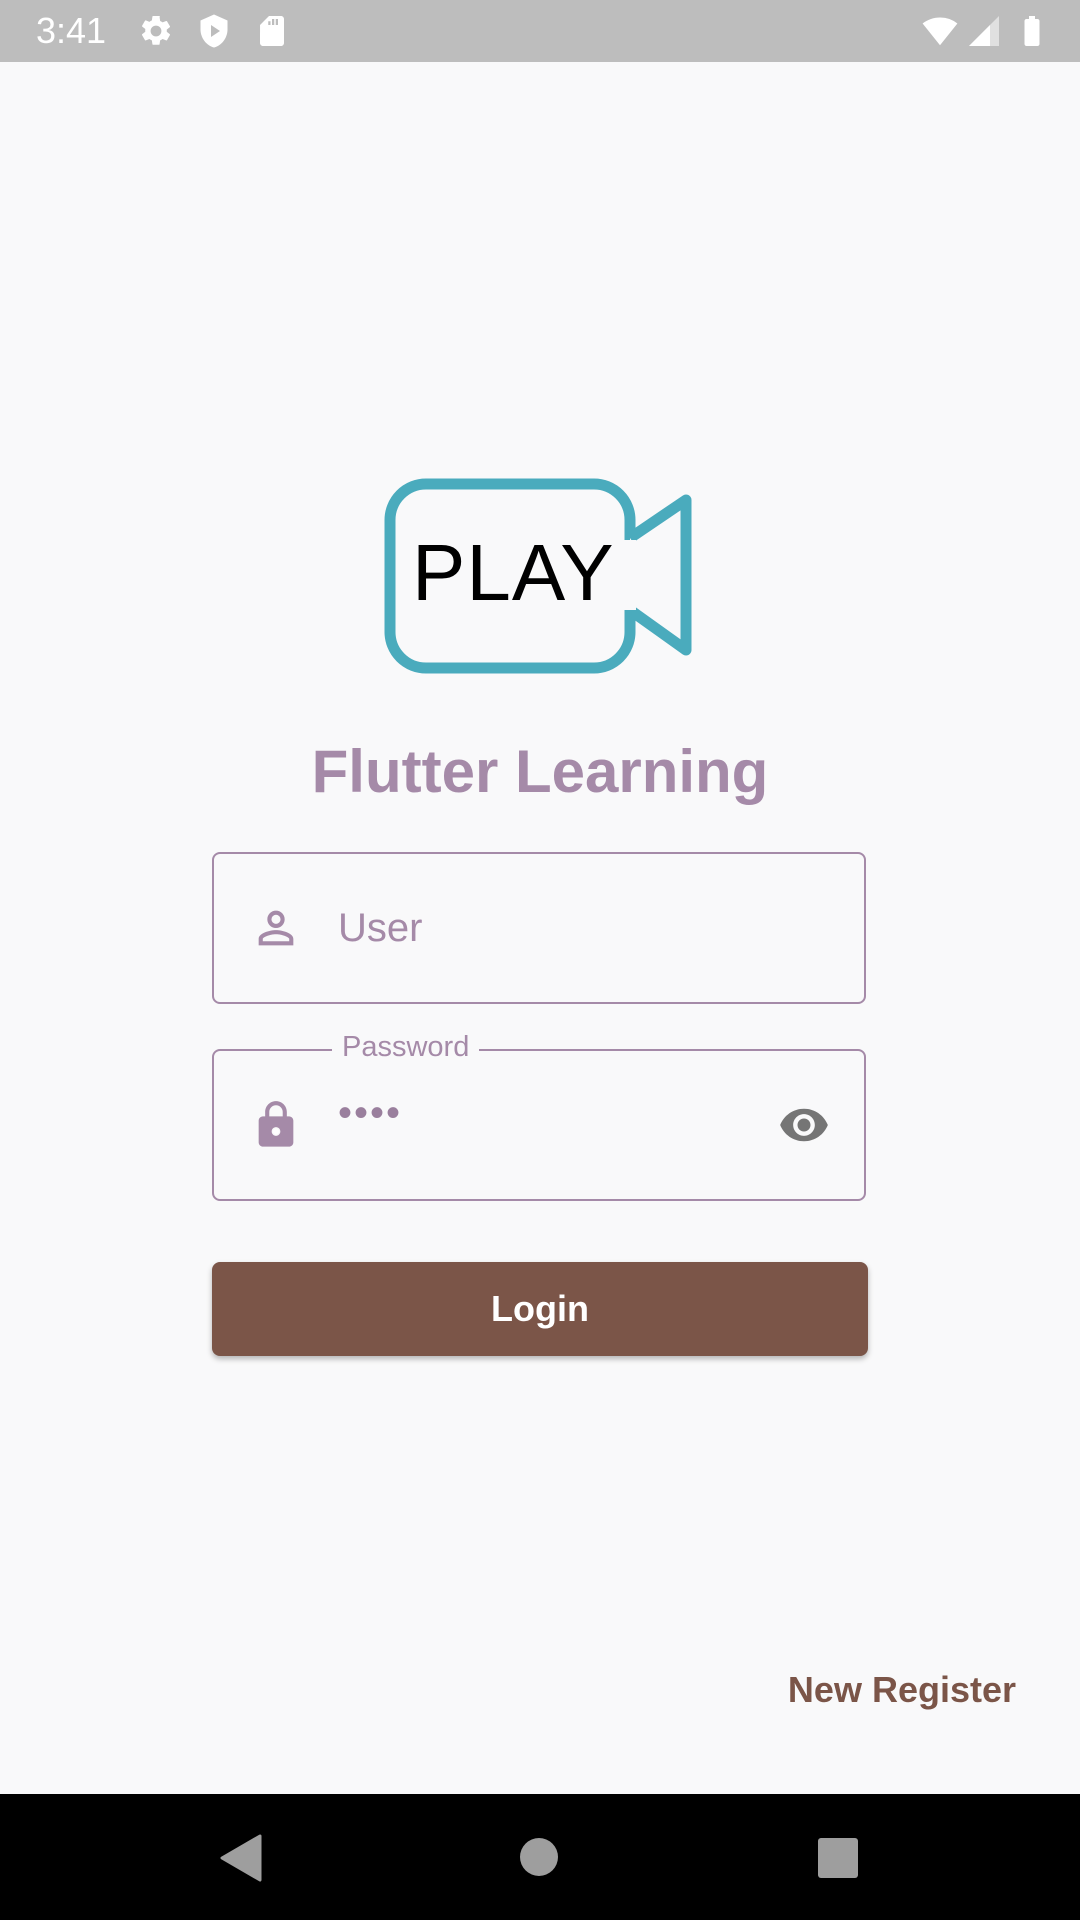 Image resolution: width=1080 pixels, height=1920 pixels. I want to click on shield-play-icon, so click(214, 31).